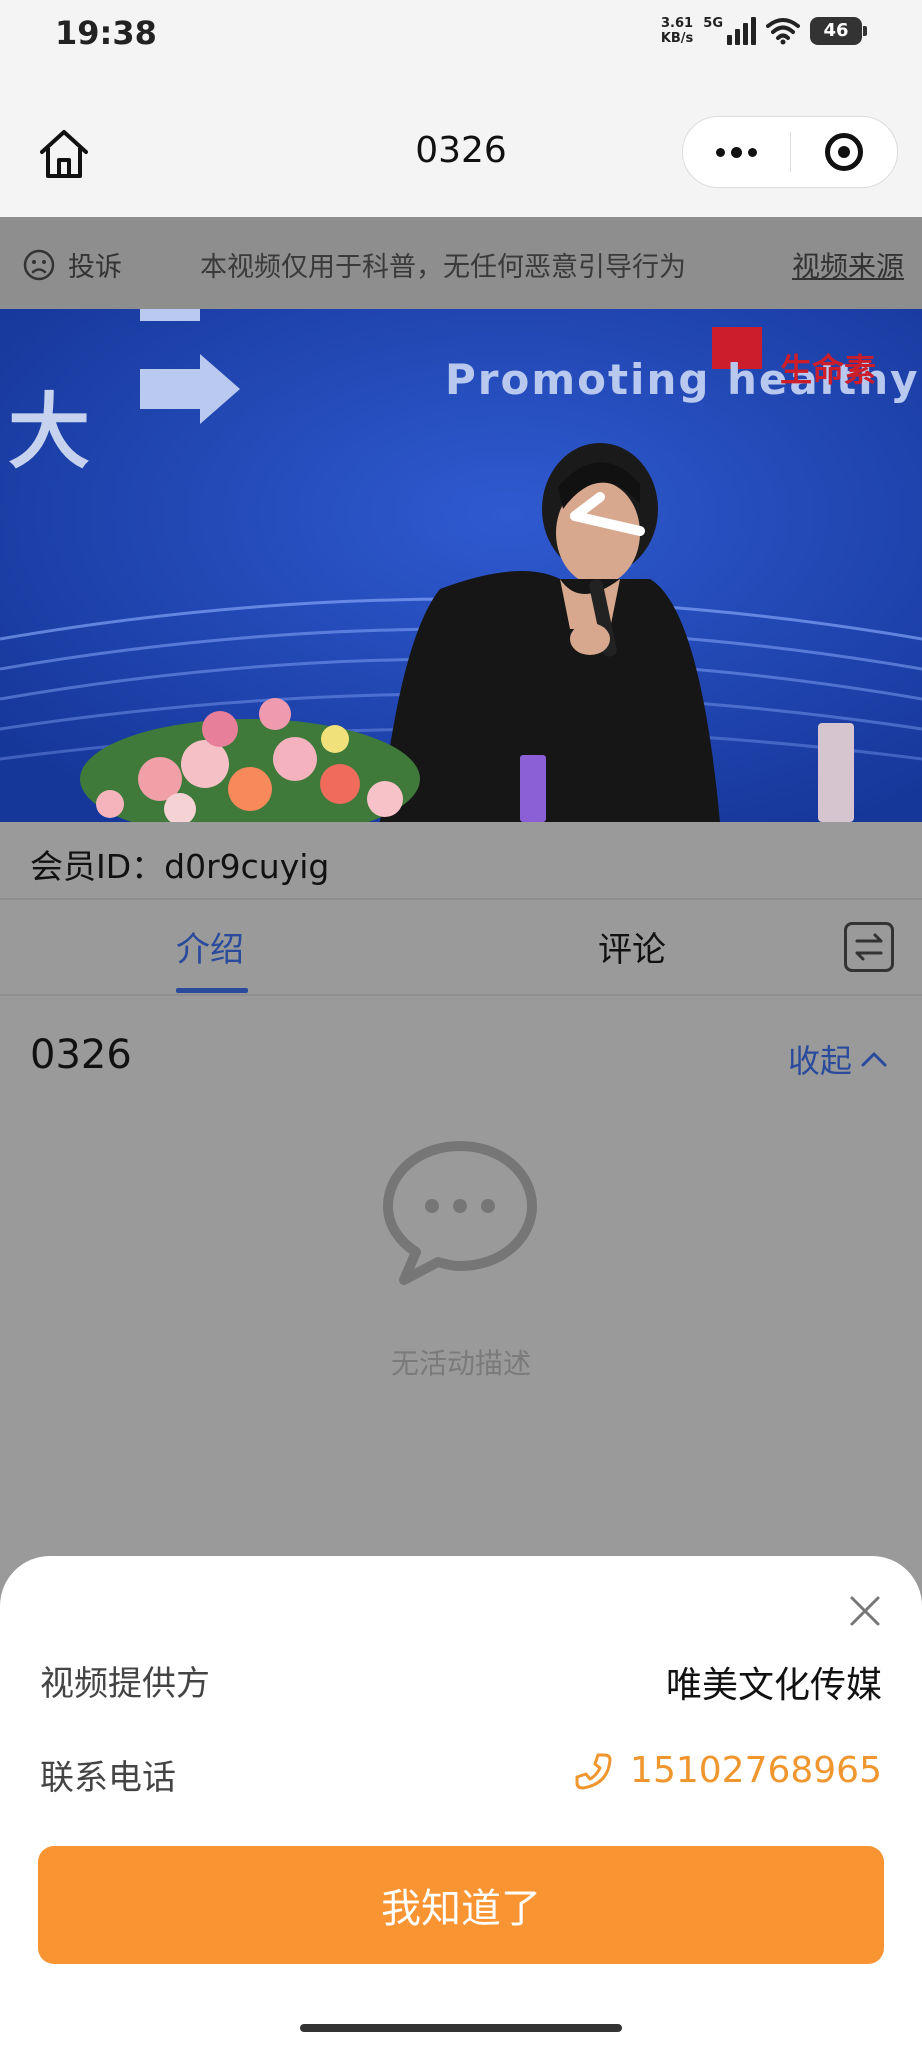  Describe the element at coordinates (460, 1213) in the screenshot. I see `chat-bubble-icon` at that location.